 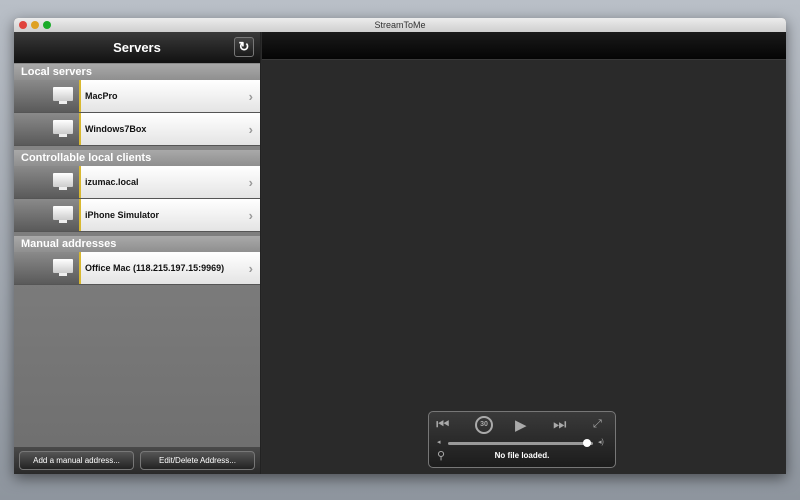 I want to click on minimize-button, so click(x=35, y=25).